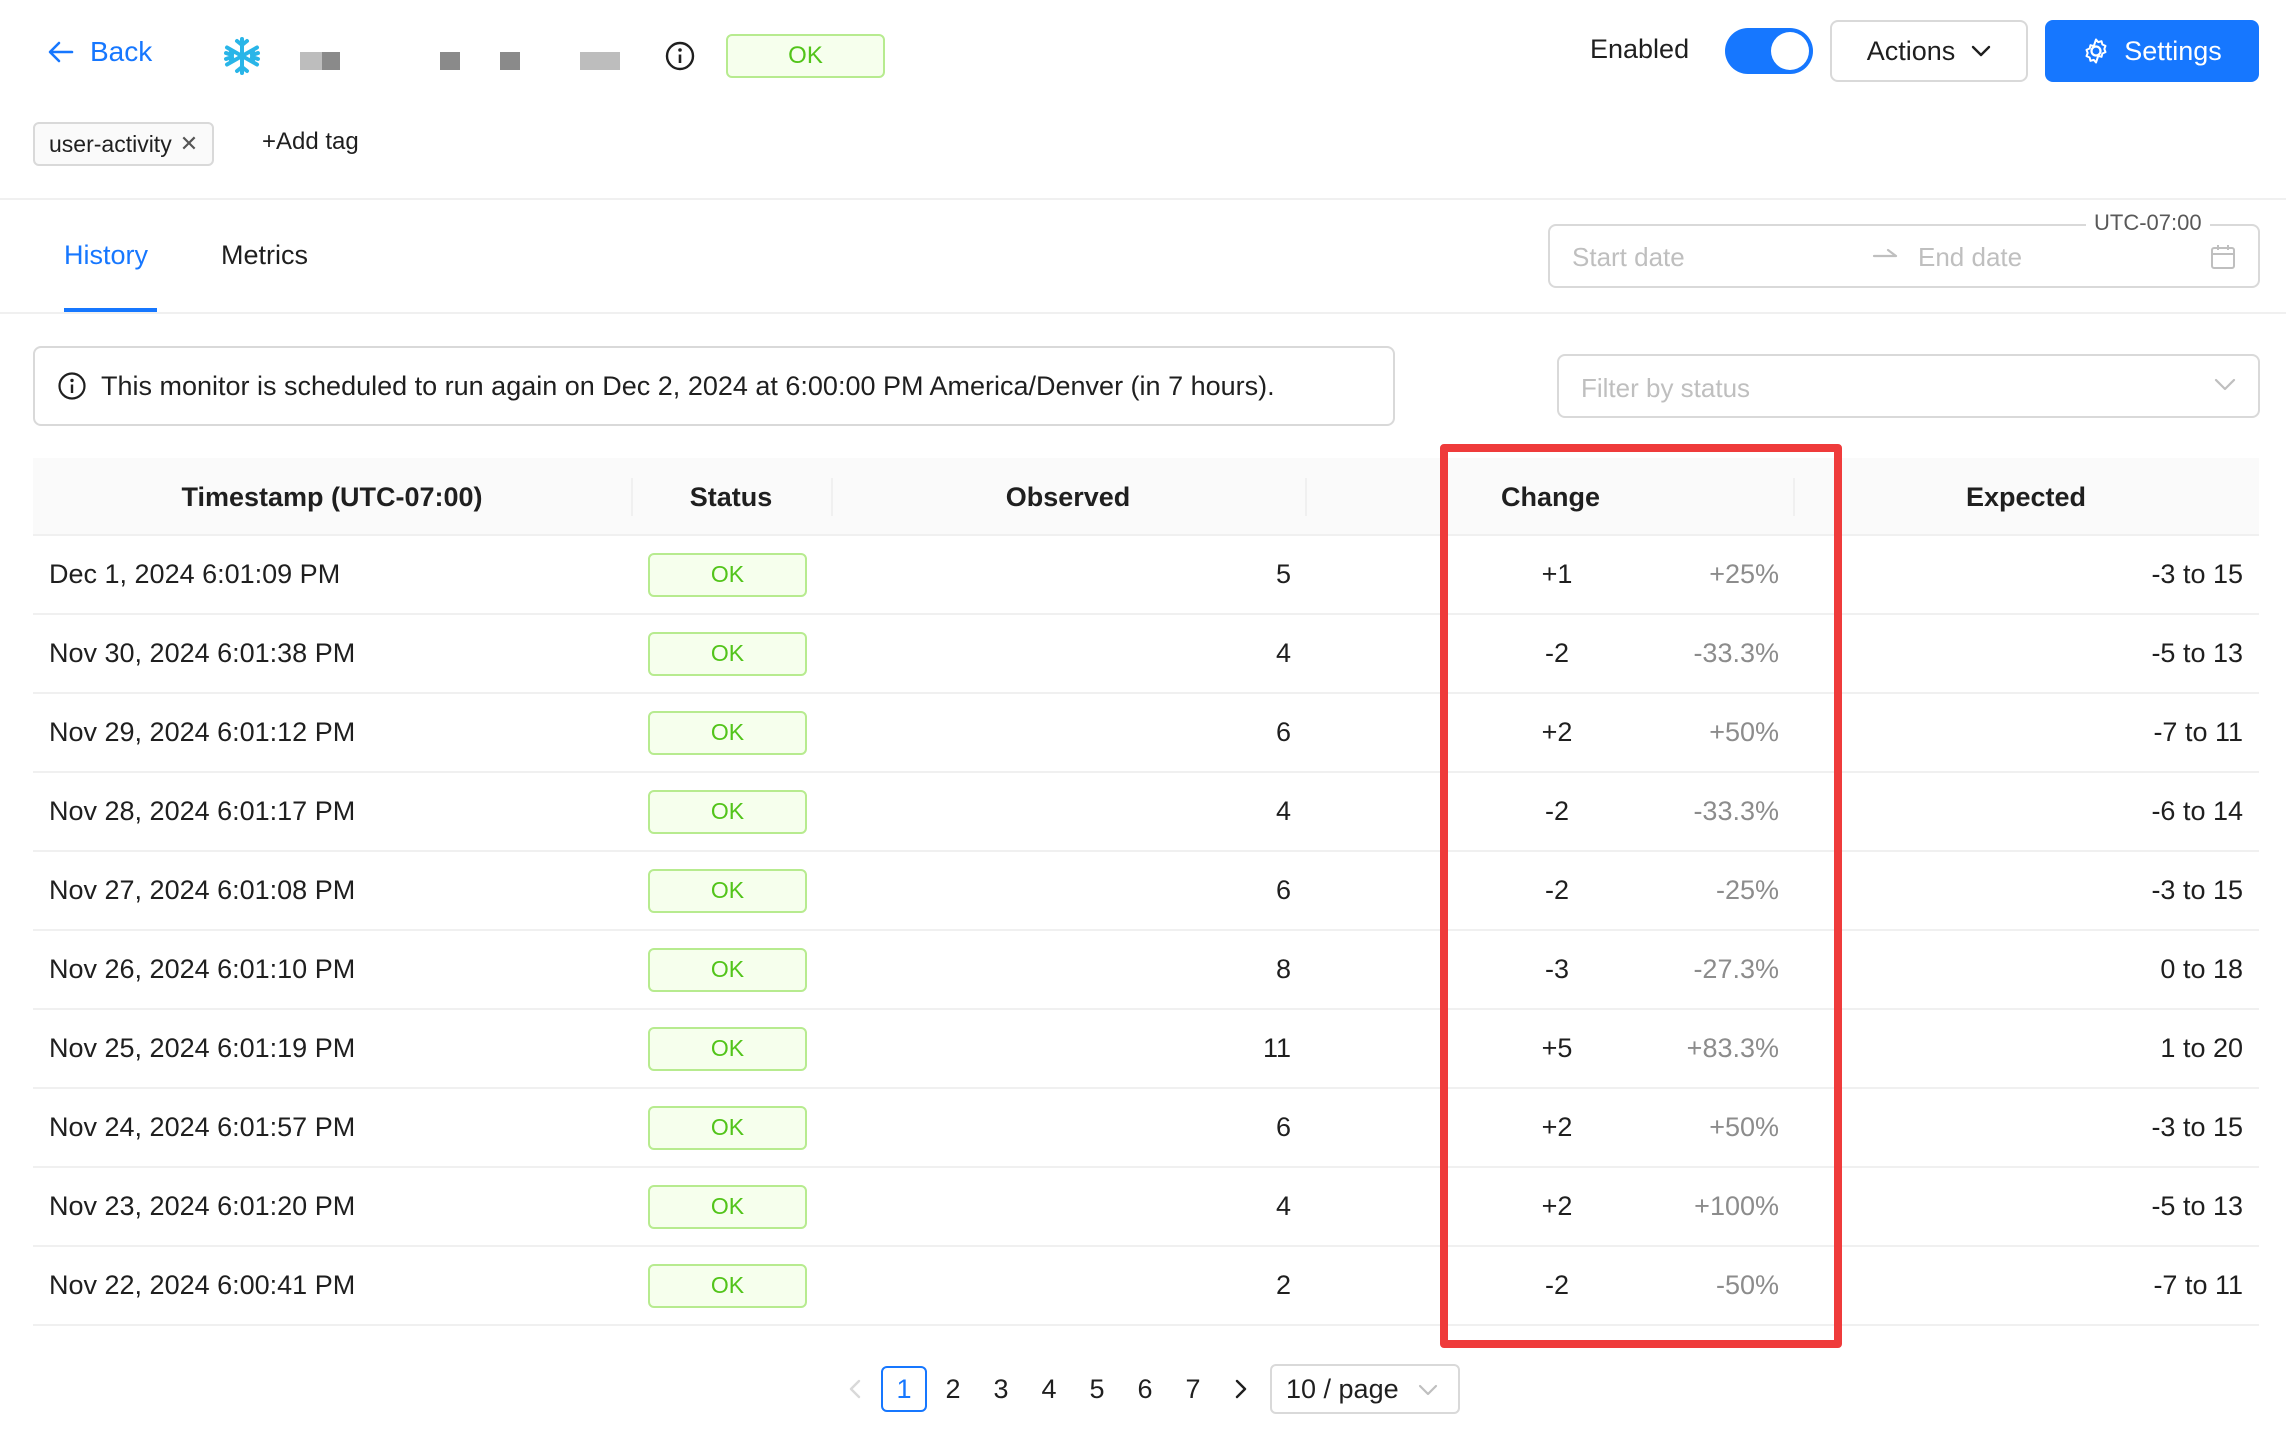 The width and height of the screenshot is (2286, 1450). I want to click on cell-change-percent: -50%, so click(1747, 1285).